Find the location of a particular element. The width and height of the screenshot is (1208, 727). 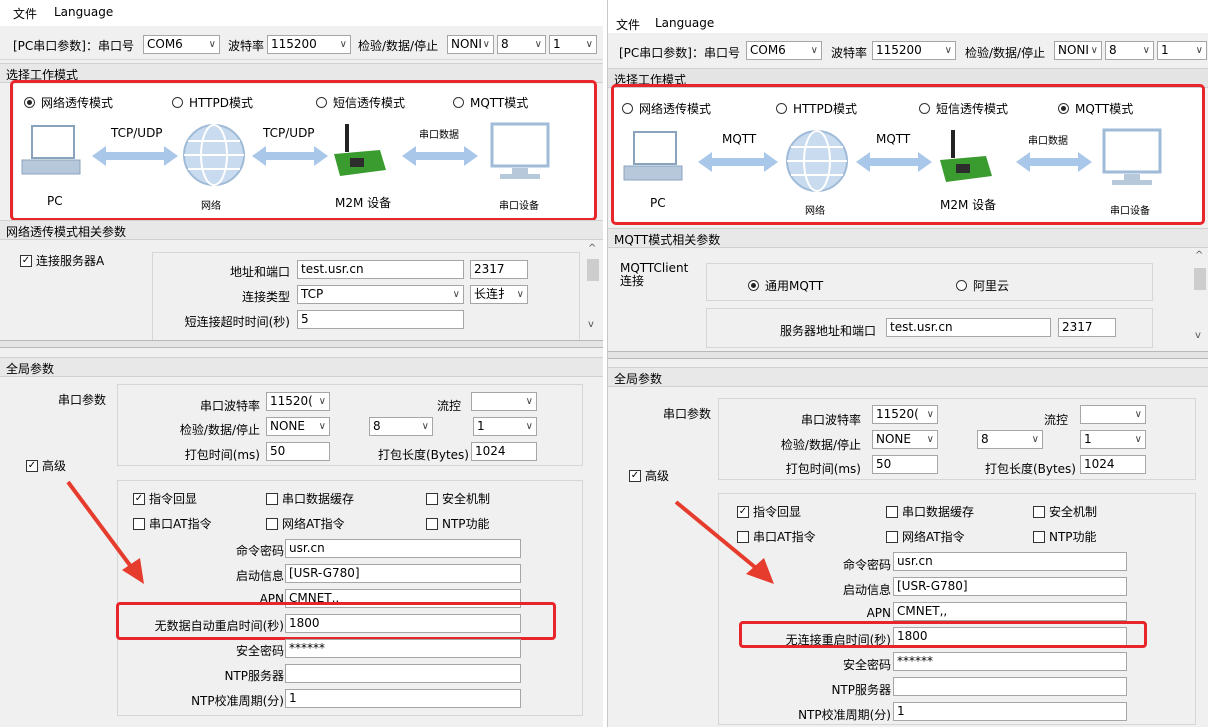

conn-type-select: TCP ∨ is located at coordinates (380, 294).